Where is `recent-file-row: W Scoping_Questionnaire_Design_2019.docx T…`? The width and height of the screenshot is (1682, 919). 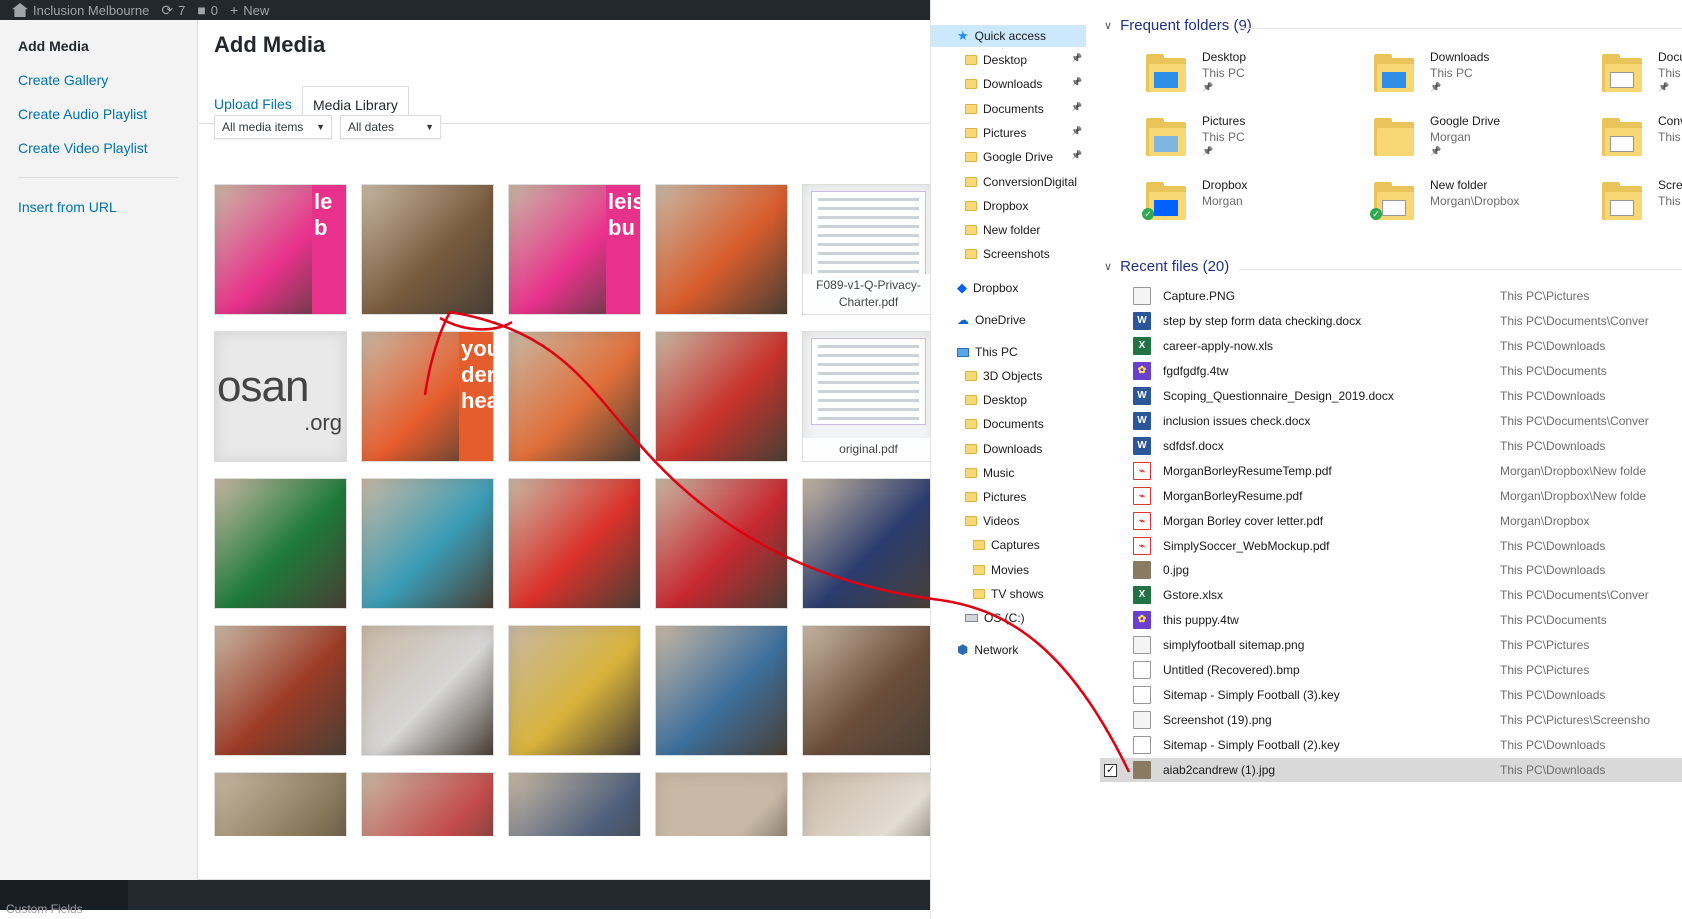
recent-file-row: W Scoping_Questionnaire_Design_2019.docx T… is located at coordinates (1391, 396).